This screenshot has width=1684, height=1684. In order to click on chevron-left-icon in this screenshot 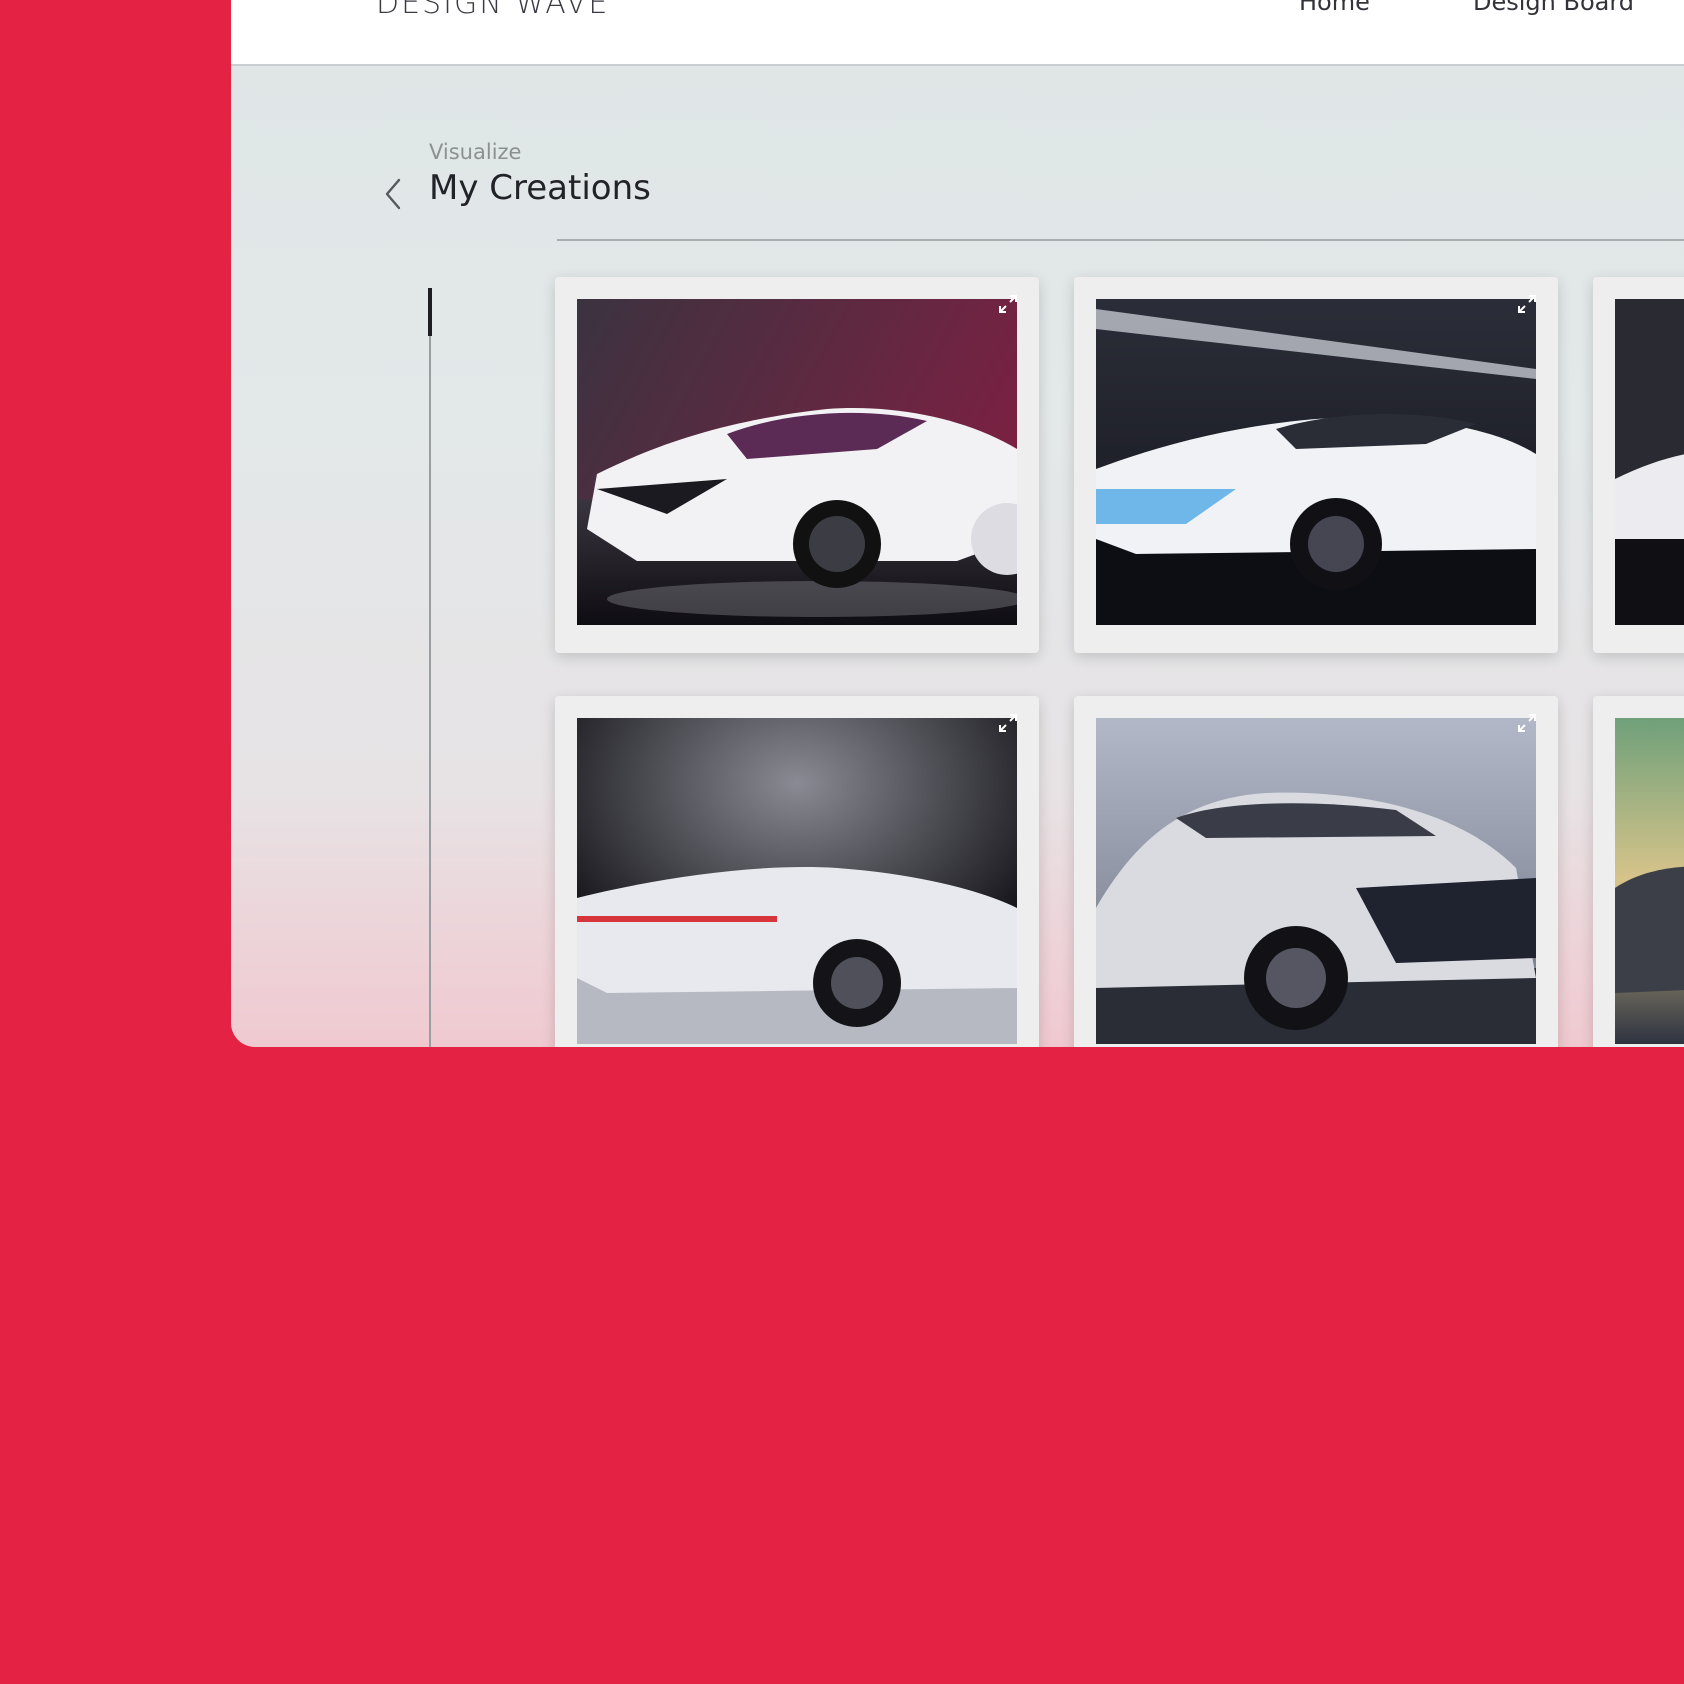, I will do `click(393, 194)`.